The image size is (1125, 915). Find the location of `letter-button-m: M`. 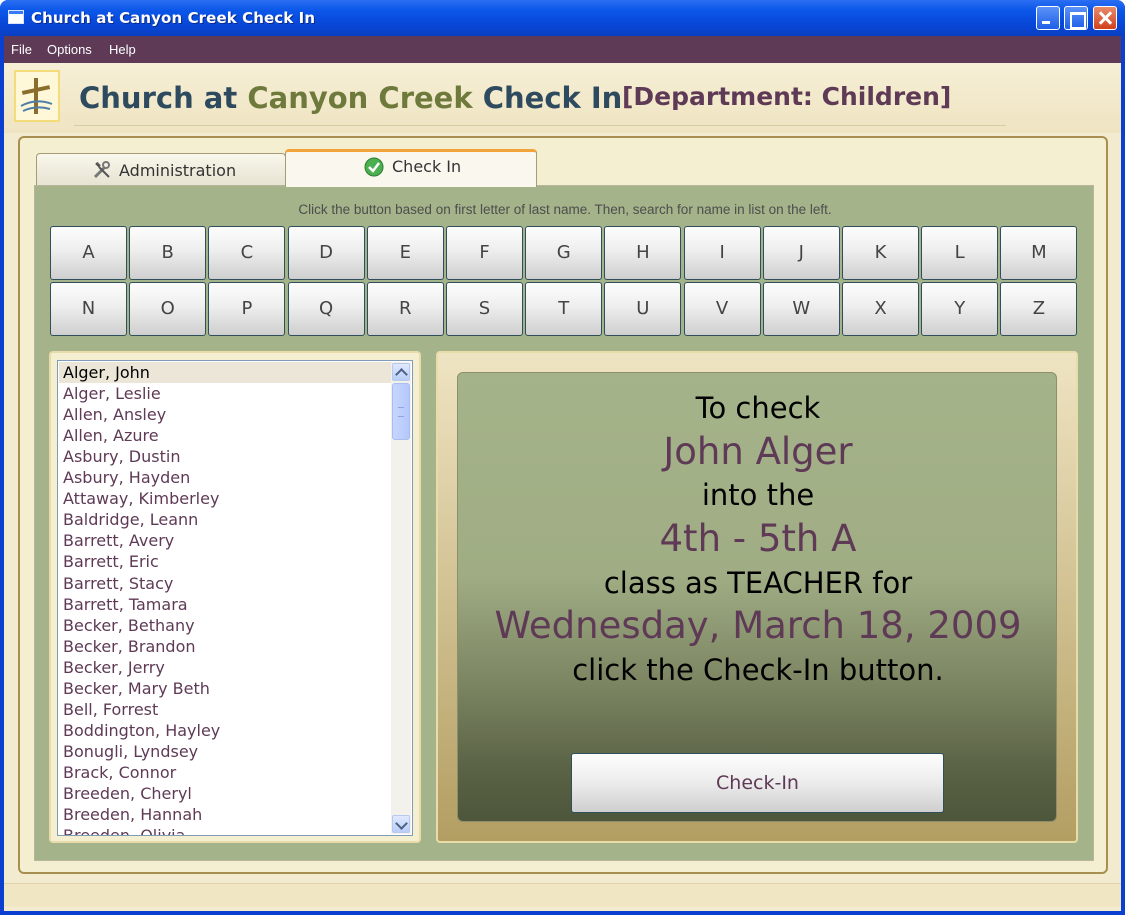

letter-button-m: M is located at coordinates (1039, 253).